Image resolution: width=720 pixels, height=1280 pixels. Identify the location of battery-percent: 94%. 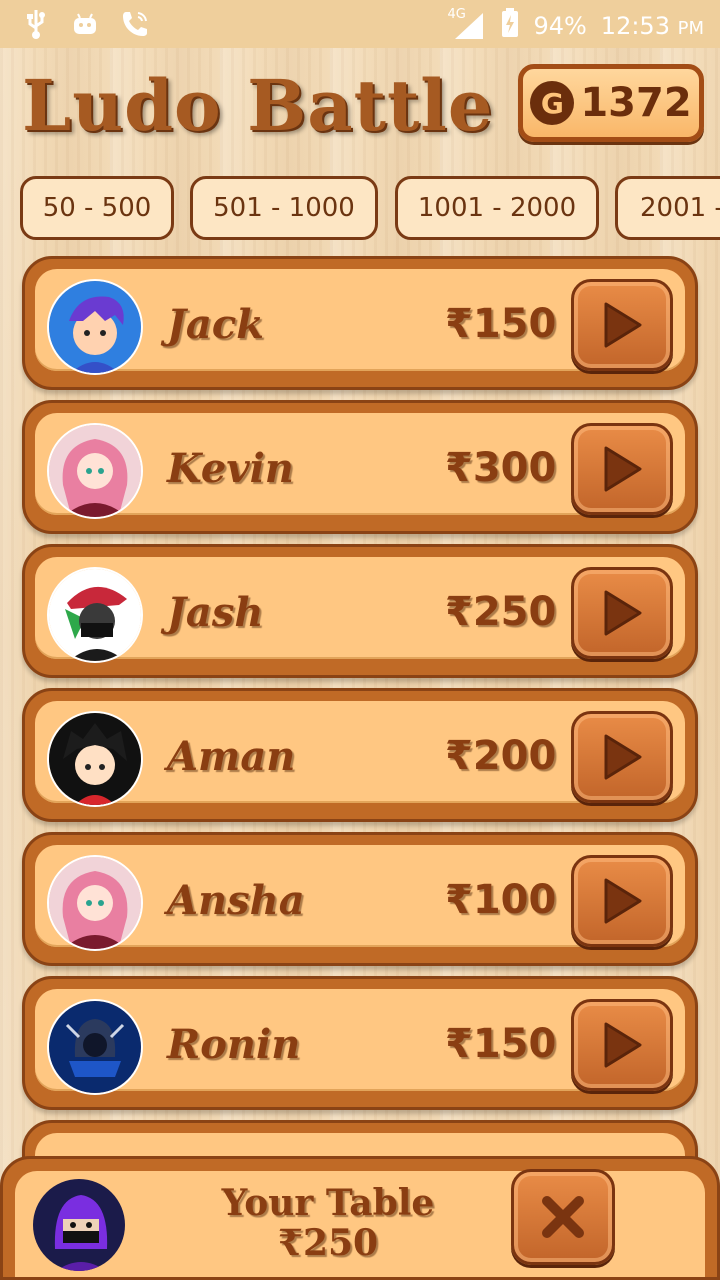
(560, 26).